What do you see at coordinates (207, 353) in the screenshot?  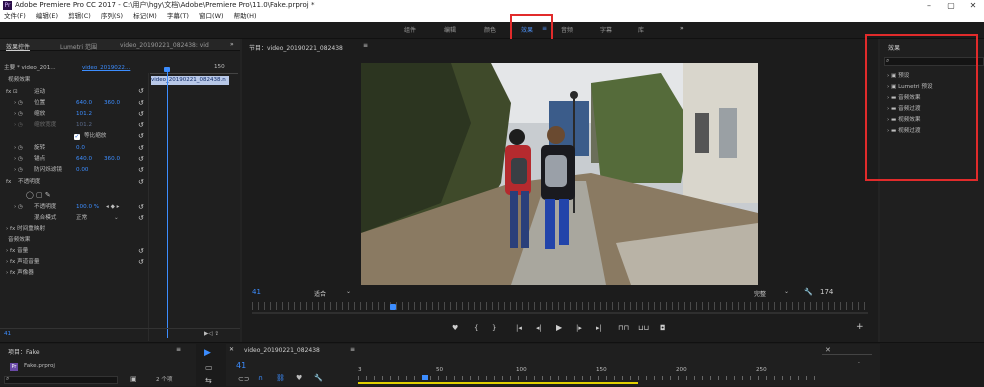 I see `selection-tool-icon: ▶` at bounding box center [207, 353].